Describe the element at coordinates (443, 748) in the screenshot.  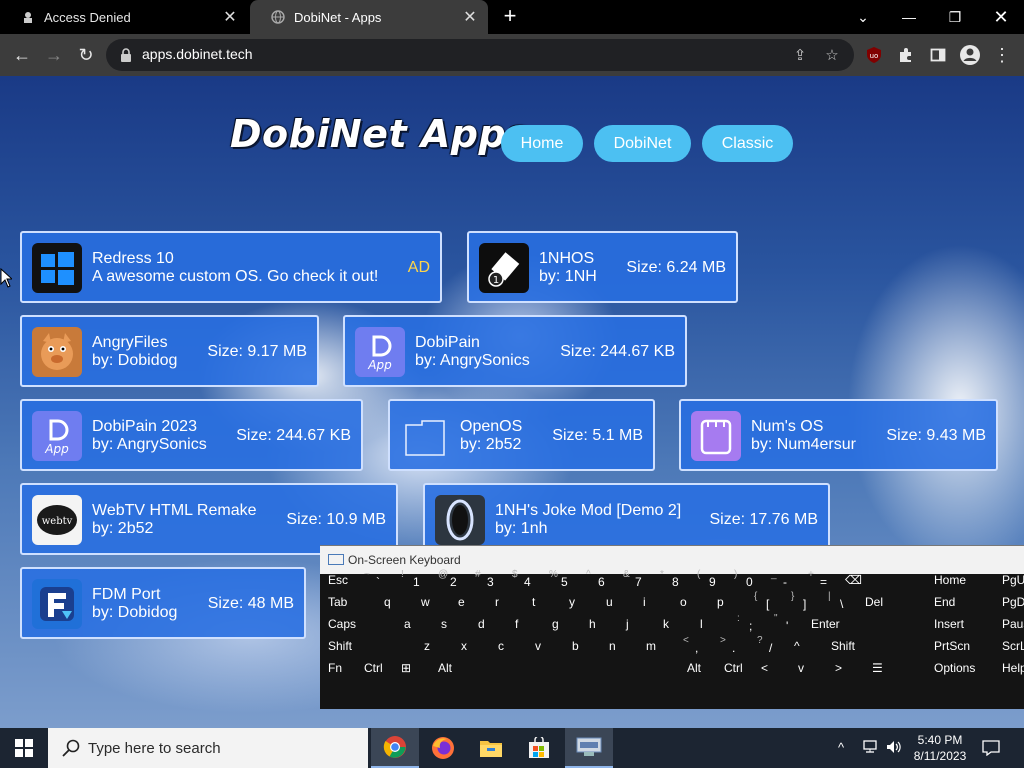
I see `firefox-taskbar-icon` at that location.